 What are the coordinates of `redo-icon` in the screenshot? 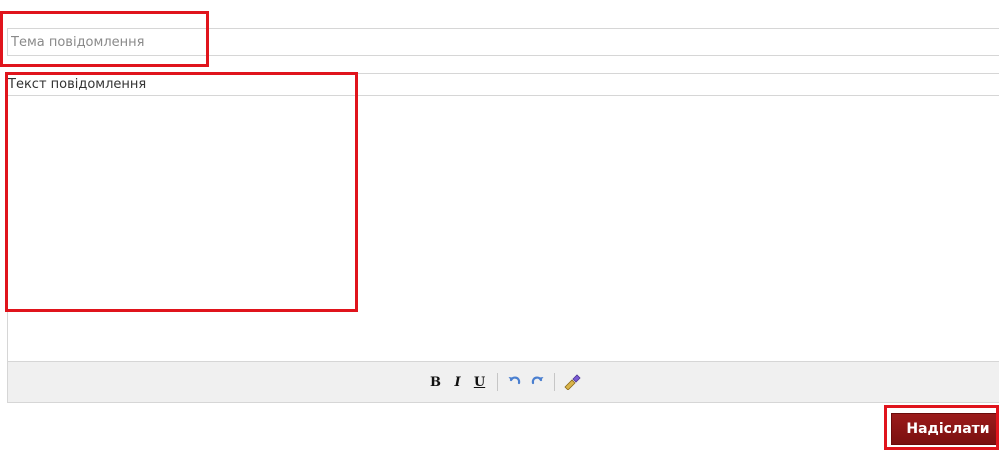 It's located at (537, 382).